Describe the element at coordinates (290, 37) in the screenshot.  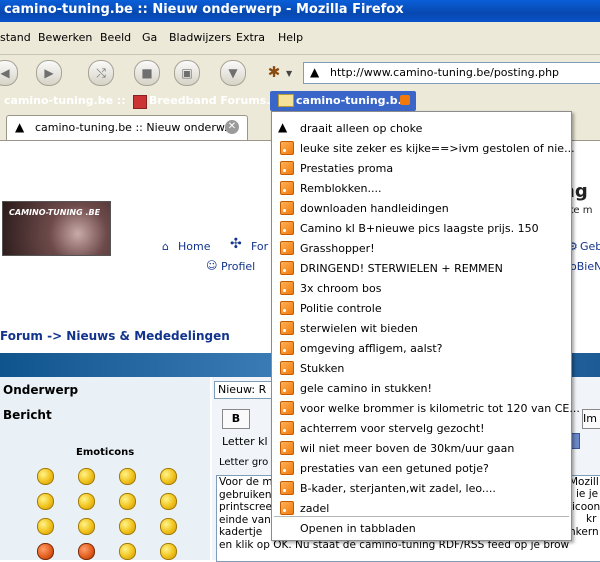
I see `menu-help: Help` at that location.